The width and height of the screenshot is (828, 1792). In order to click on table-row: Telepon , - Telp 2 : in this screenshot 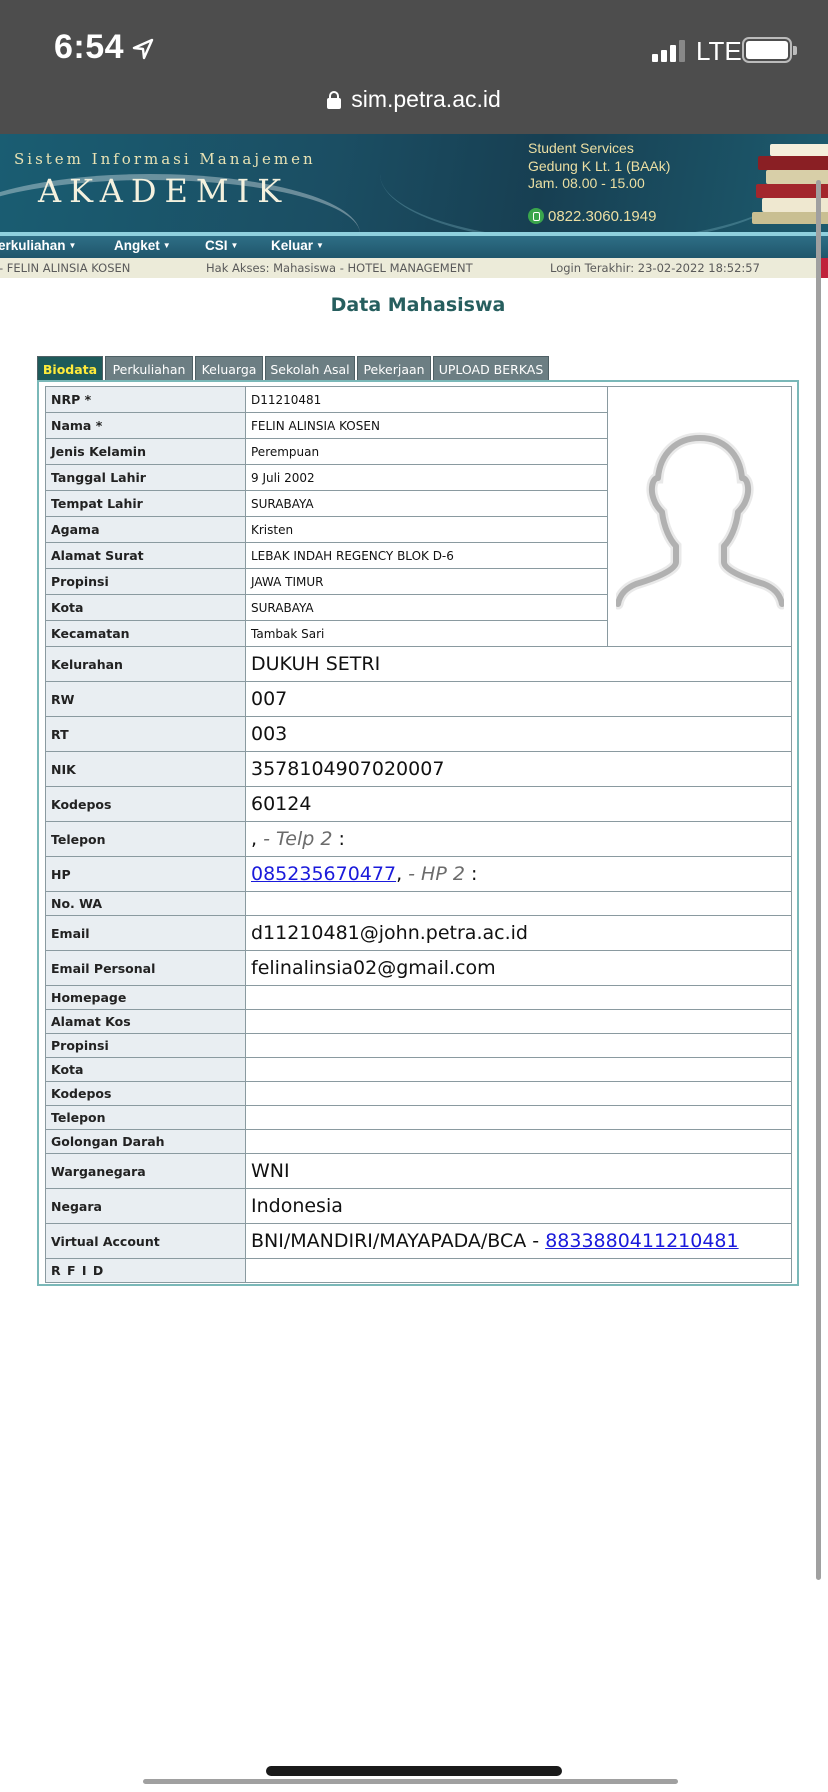, I will do `click(418, 839)`.